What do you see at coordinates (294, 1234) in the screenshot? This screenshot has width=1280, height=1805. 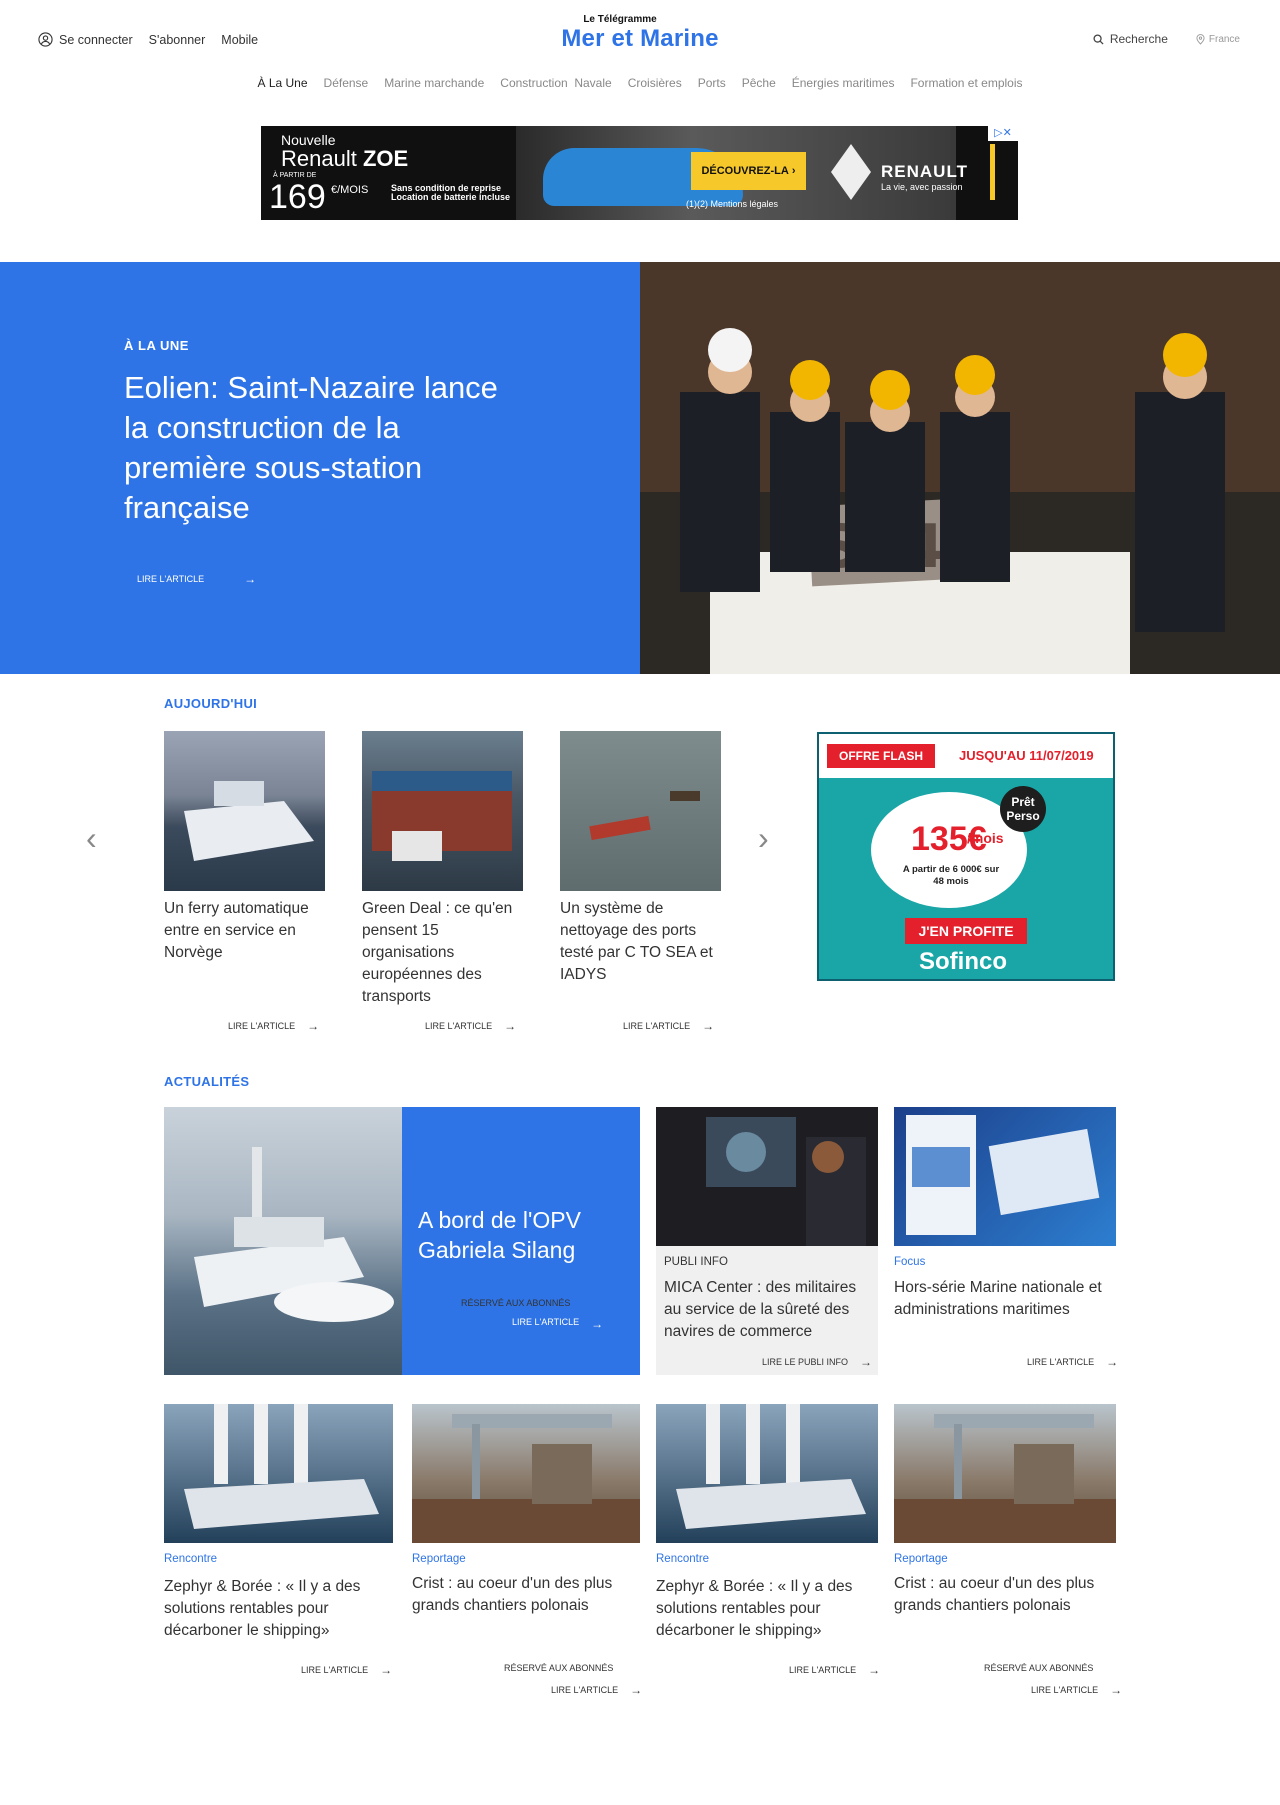 I see `opv-ship-illustration` at bounding box center [294, 1234].